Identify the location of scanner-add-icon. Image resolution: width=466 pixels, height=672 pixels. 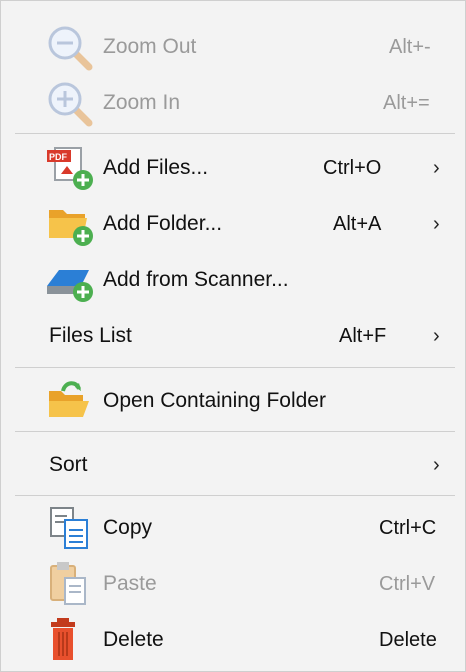
(71, 280).